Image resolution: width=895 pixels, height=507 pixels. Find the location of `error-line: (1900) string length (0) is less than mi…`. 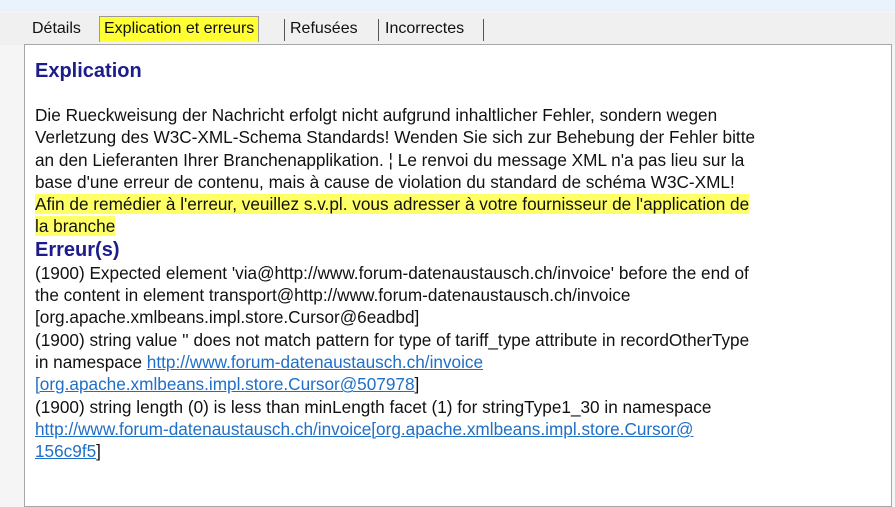

error-line: (1900) string length (0) is less than mi… is located at coordinates (373, 406).